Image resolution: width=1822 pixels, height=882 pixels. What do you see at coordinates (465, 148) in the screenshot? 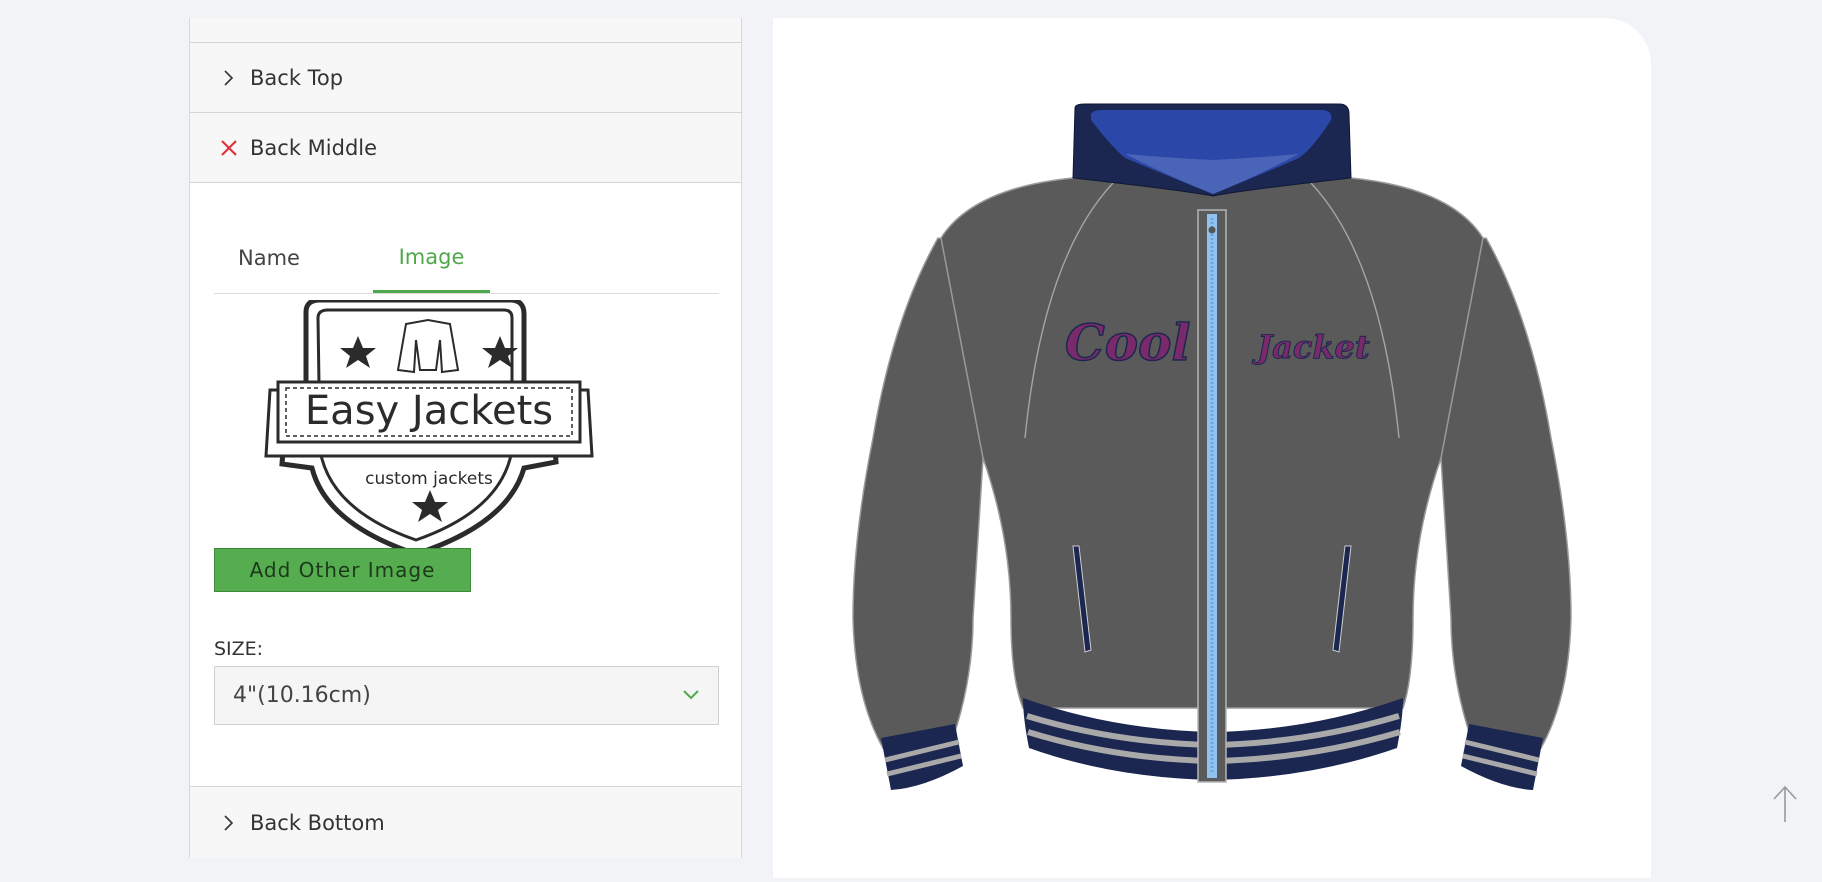
I see `accordion-back-middle: Back Middle` at bounding box center [465, 148].